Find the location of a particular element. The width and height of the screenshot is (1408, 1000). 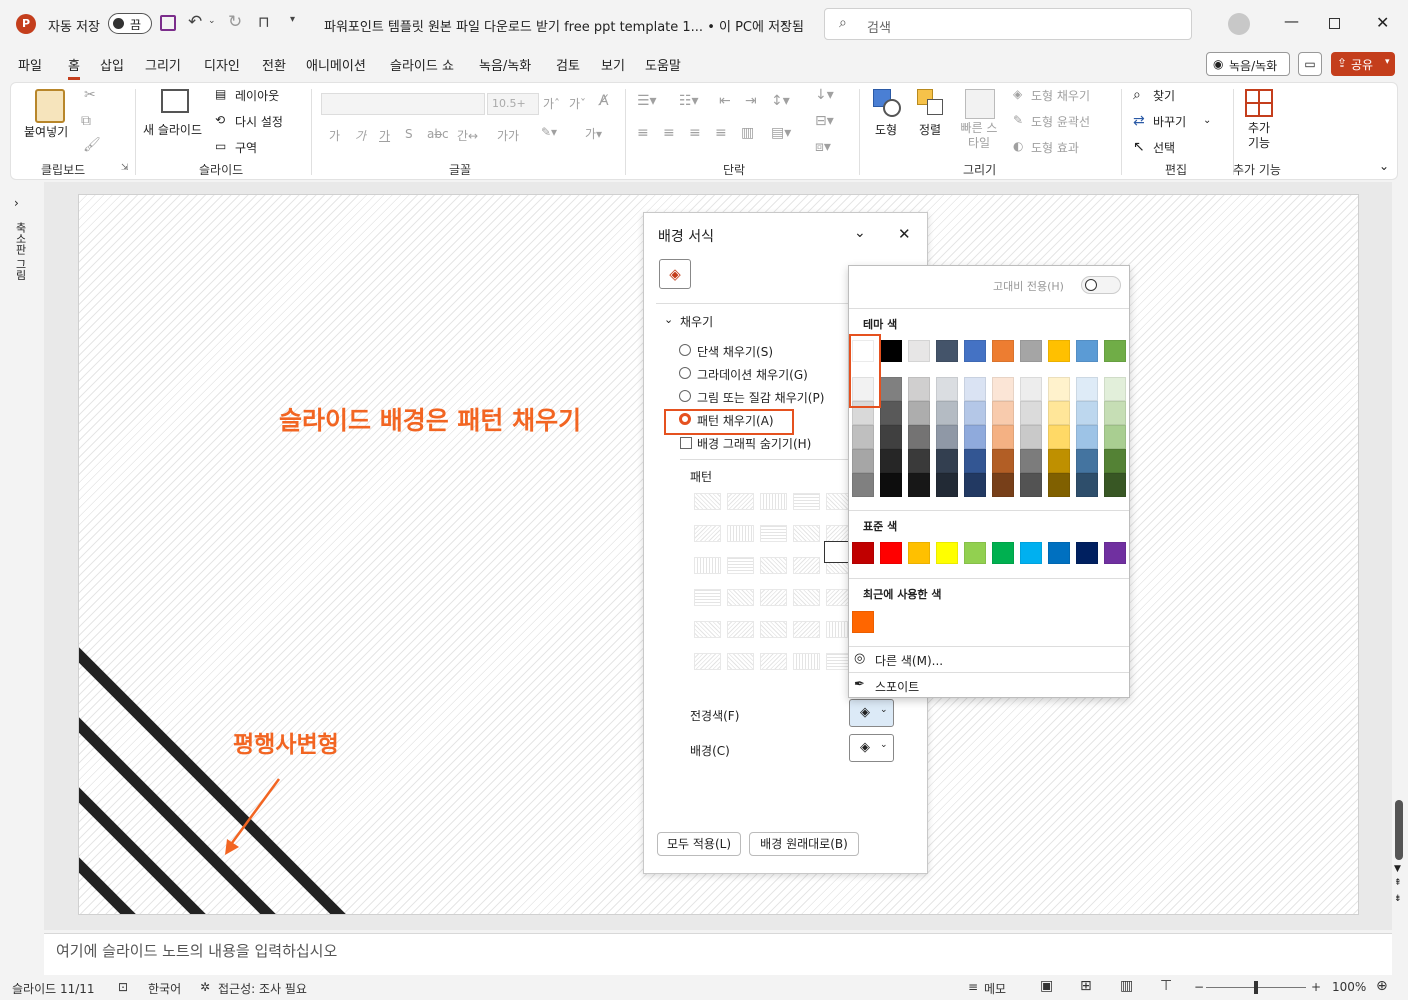

recent-color-swatch is located at coordinates (863, 622).